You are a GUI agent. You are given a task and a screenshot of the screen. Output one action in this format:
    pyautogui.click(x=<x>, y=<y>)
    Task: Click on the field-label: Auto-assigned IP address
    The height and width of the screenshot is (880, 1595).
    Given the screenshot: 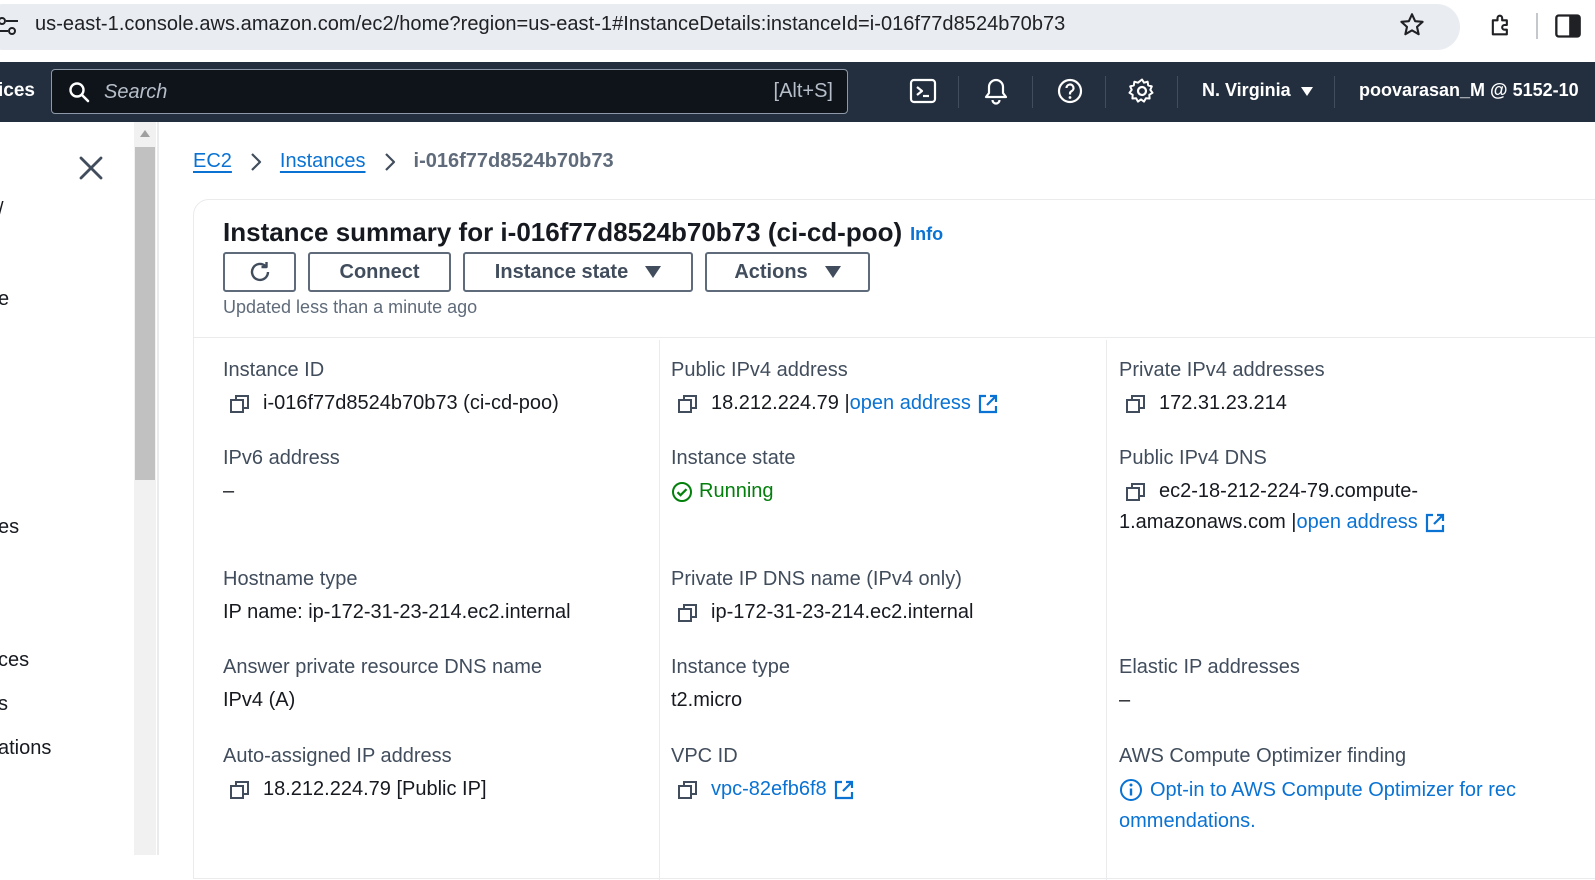 What is the action you would take?
    pyautogui.click(x=337, y=756)
    